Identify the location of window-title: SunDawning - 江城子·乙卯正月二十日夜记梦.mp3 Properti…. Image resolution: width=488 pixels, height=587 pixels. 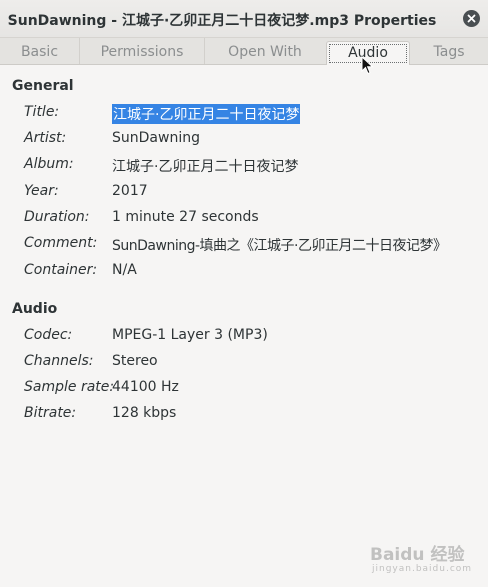
(222, 21).